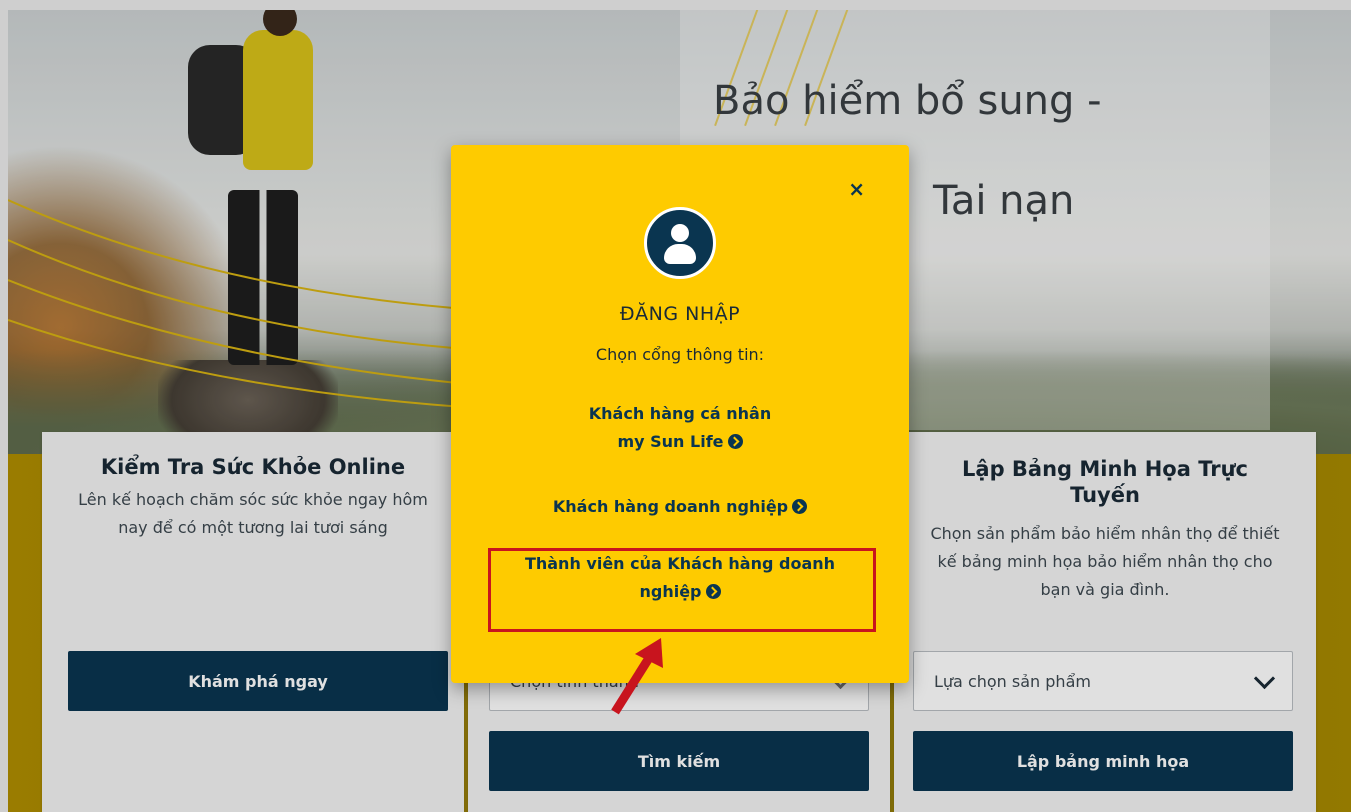 This screenshot has height=812, width=1351. What do you see at coordinates (680, 354) in the screenshot?
I see `modal-subtitle: Chọn cổng thông tin:` at bounding box center [680, 354].